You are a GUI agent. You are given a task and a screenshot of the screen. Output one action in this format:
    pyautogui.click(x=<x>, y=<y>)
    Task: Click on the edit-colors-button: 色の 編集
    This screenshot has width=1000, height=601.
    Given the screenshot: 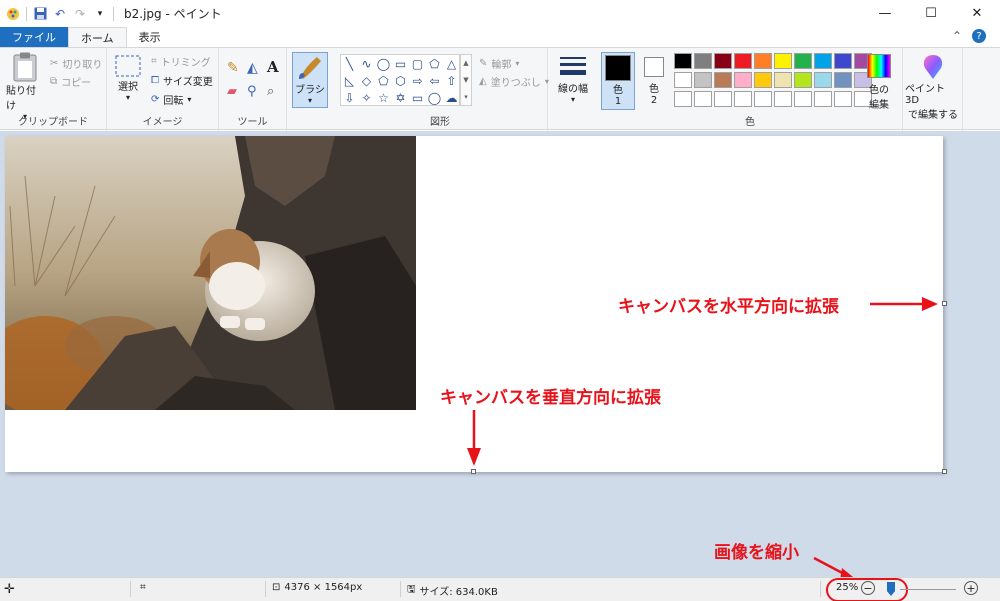 What is the action you would take?
    pyautogui.click(x=879, y=82)
    